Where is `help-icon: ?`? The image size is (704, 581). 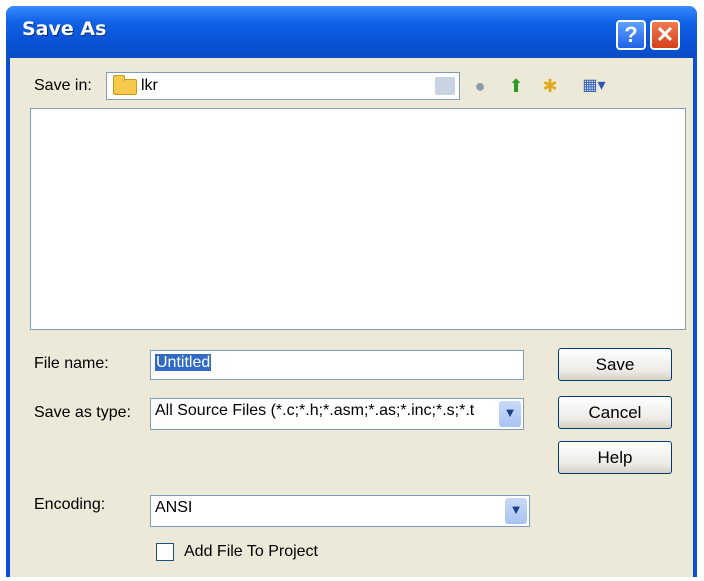
help-icon: ? is located at coordinates (631, 35).